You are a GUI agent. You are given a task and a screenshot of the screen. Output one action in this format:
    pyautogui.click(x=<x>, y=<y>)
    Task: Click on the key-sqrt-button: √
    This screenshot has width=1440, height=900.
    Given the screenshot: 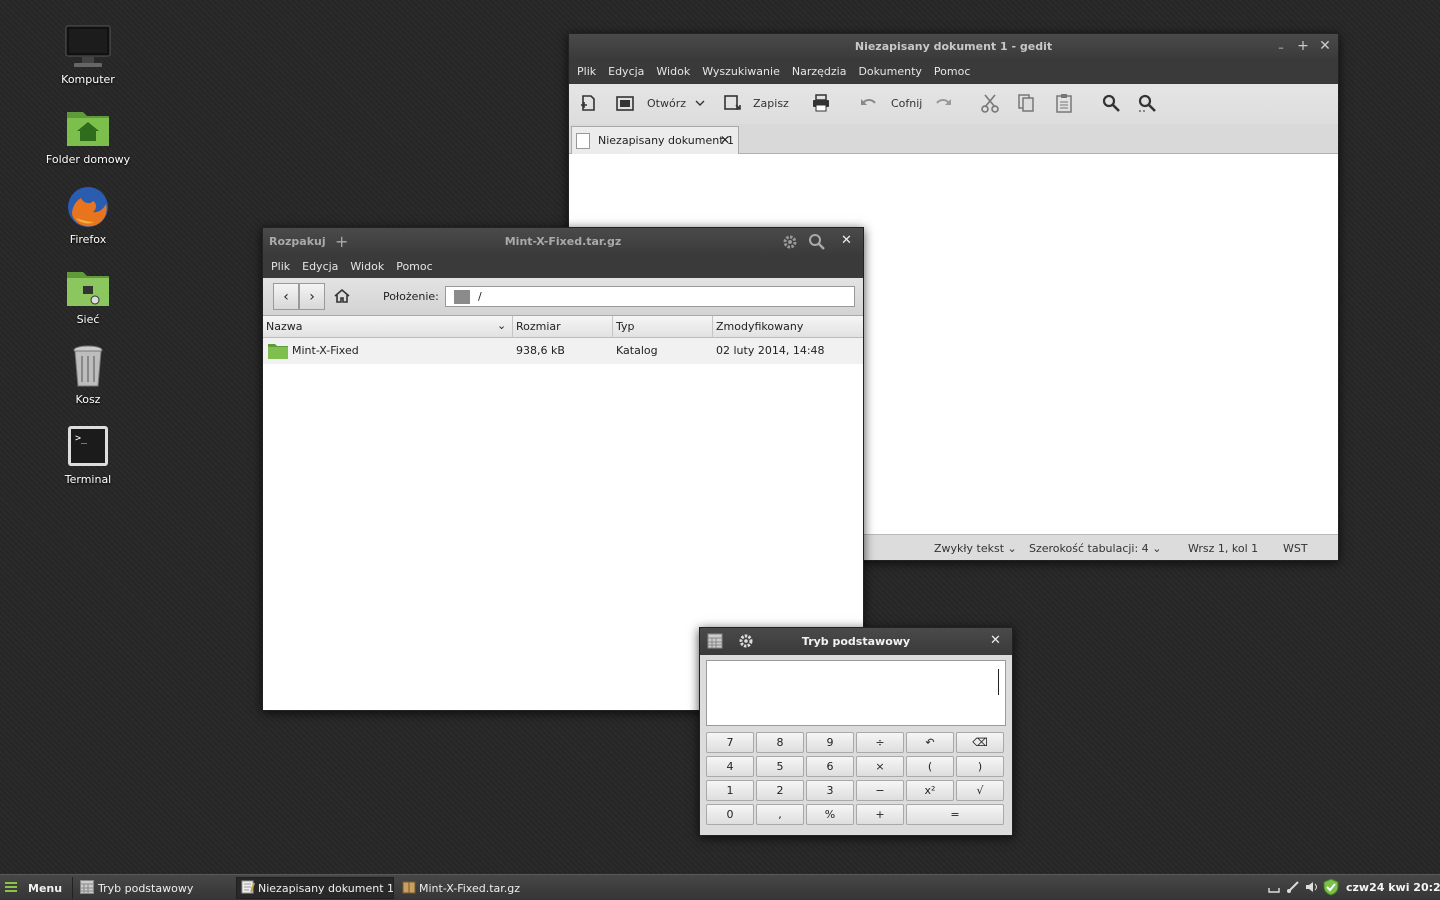 What is the action you would take?
    pyautogui.click(x=980, y=790)
    